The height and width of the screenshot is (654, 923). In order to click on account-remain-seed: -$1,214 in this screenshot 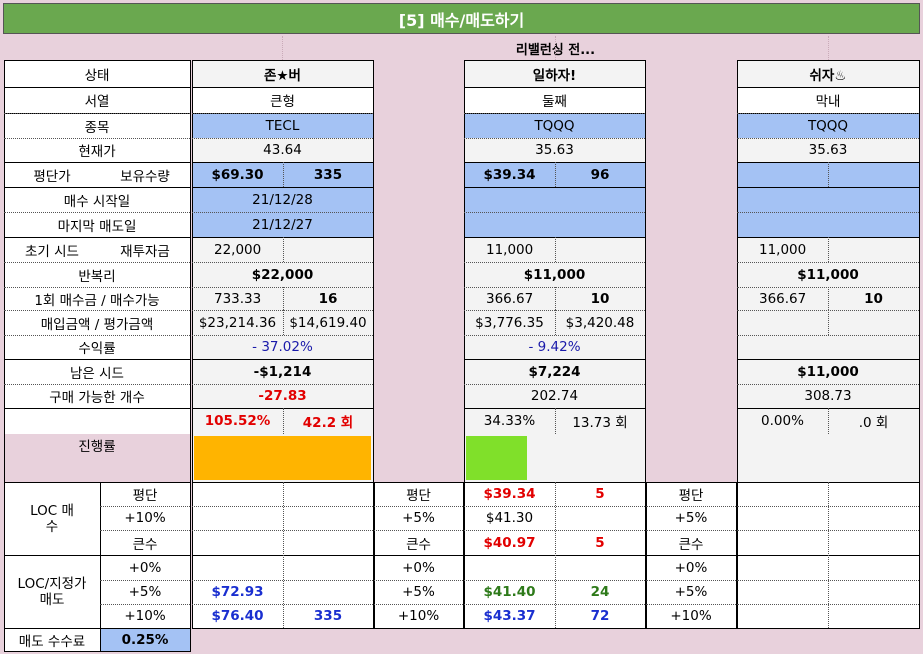, I will do `click(282, 371)`.